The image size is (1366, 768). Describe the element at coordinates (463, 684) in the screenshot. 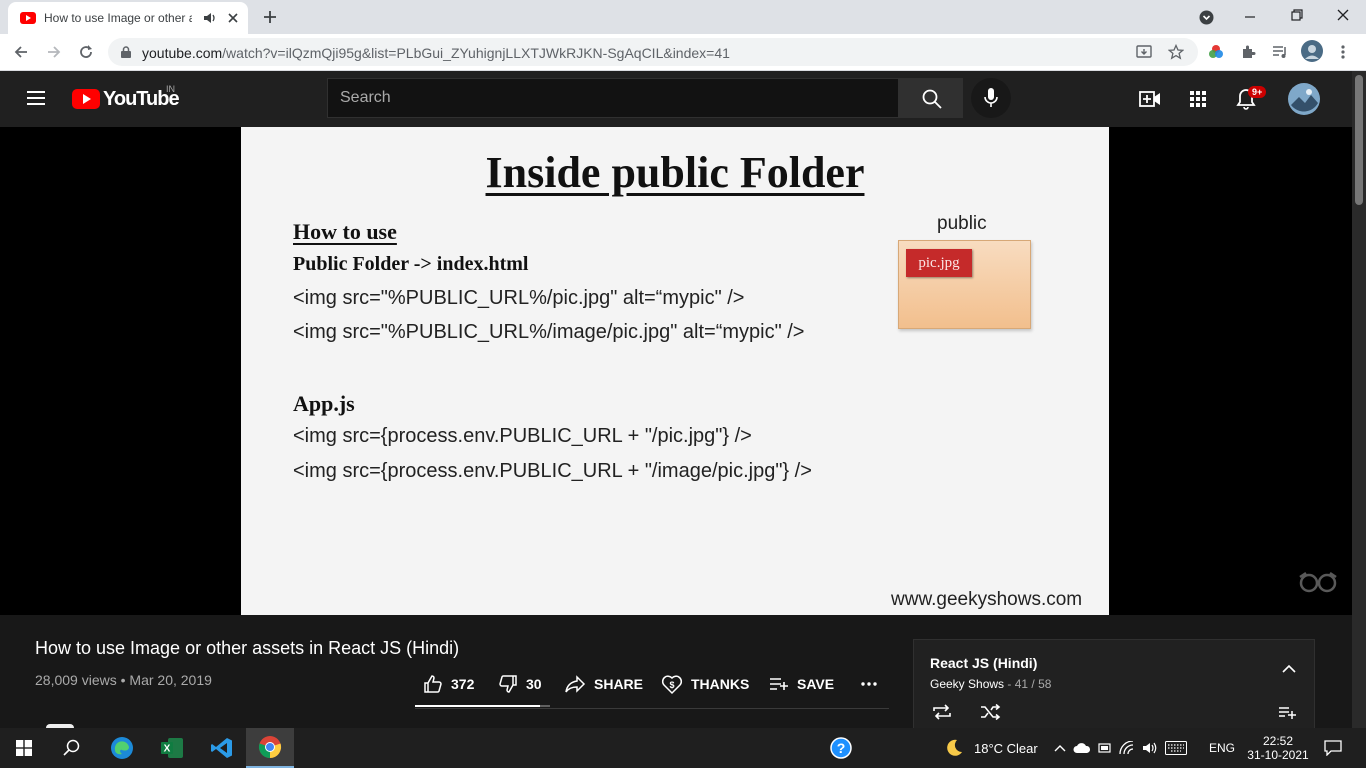

I see `like-count: 372` at that location.